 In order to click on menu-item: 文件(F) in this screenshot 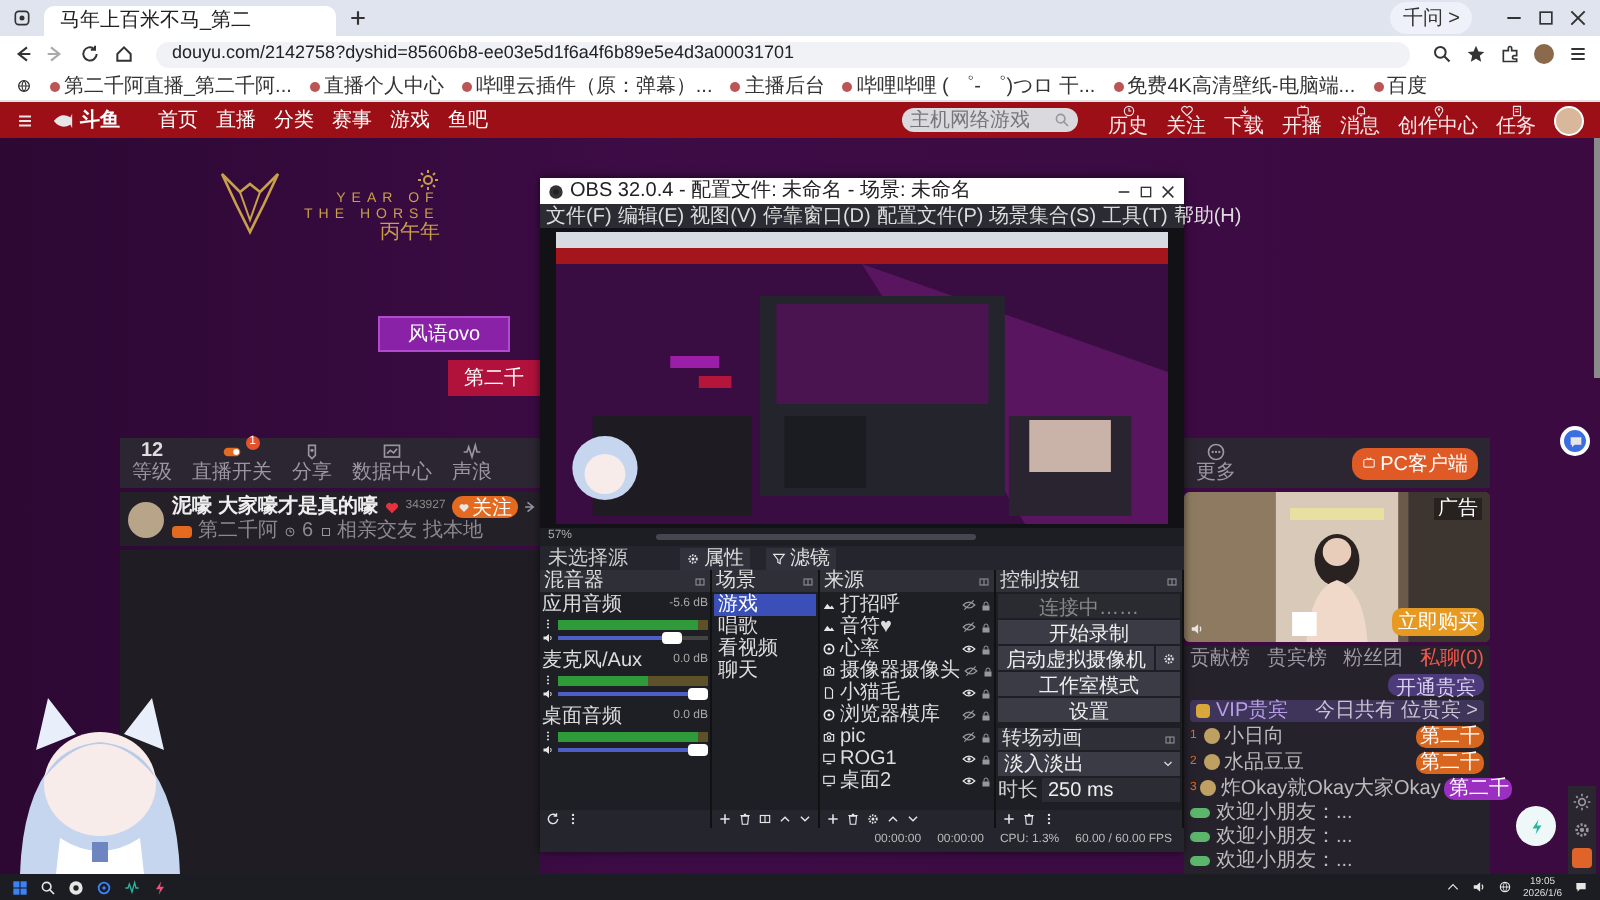, I will do `click(579, 216)`.